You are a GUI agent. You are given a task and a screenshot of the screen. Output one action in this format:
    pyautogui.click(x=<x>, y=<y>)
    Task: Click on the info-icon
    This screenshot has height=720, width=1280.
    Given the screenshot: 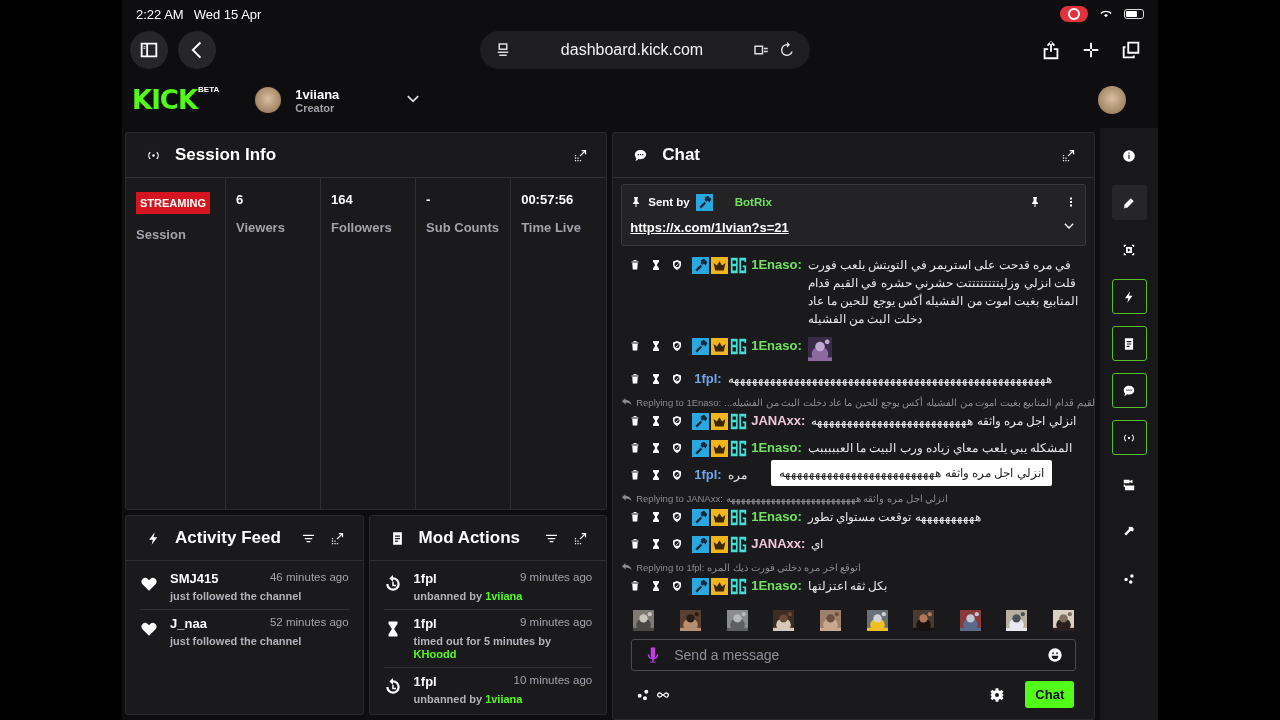 What is the action you would take?
    pyautogui.click(x=1129, y=155)
    